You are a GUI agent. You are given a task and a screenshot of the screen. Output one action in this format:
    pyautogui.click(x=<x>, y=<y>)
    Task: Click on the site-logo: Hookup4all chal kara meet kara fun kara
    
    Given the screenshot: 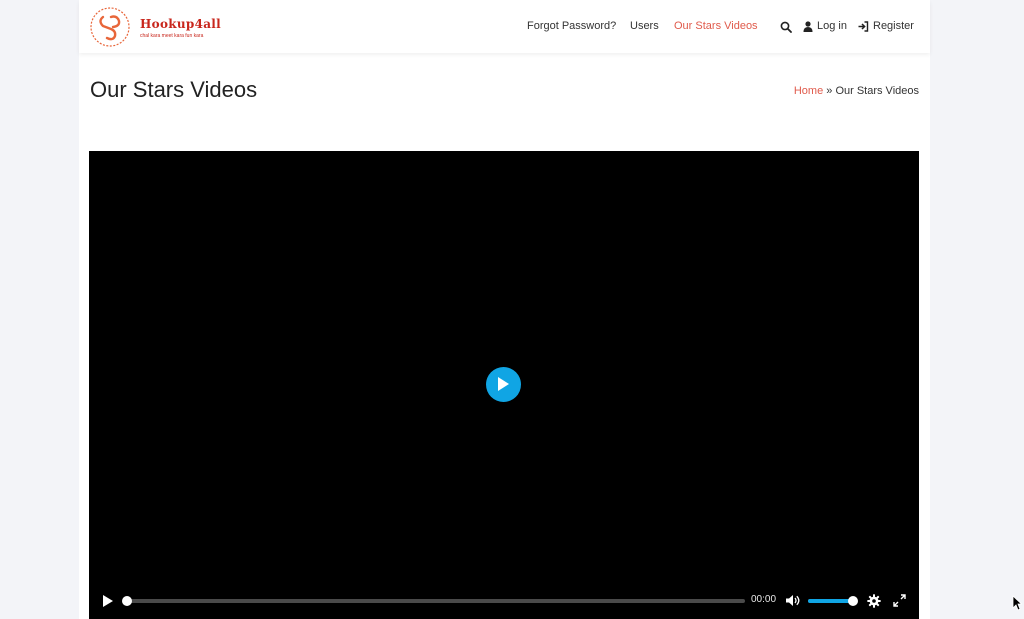 What is the action you would take?
    pyautogui.click(x=168, y=27)
    